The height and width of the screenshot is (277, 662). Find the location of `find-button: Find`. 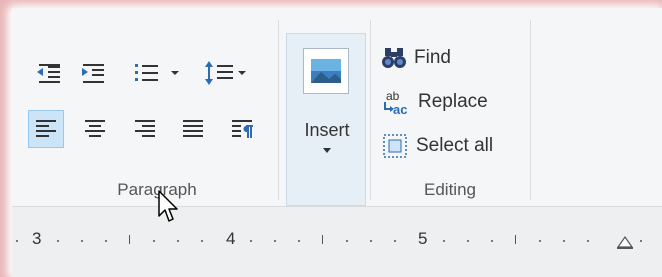

find-button: Find is located at coordinates (416, 58).